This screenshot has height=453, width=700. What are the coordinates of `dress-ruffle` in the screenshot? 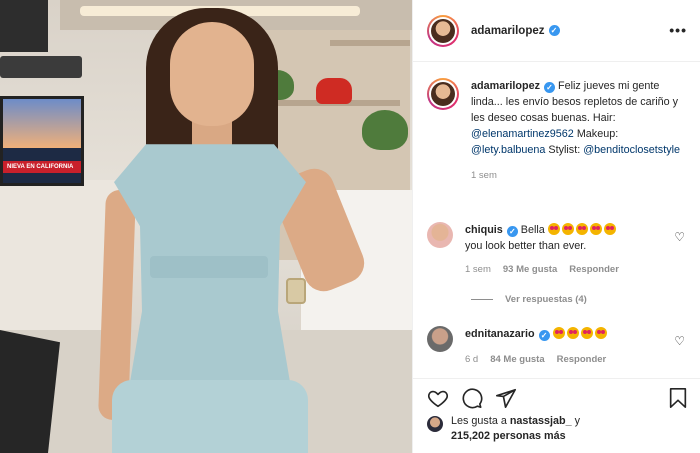 It's located at (210, 416).